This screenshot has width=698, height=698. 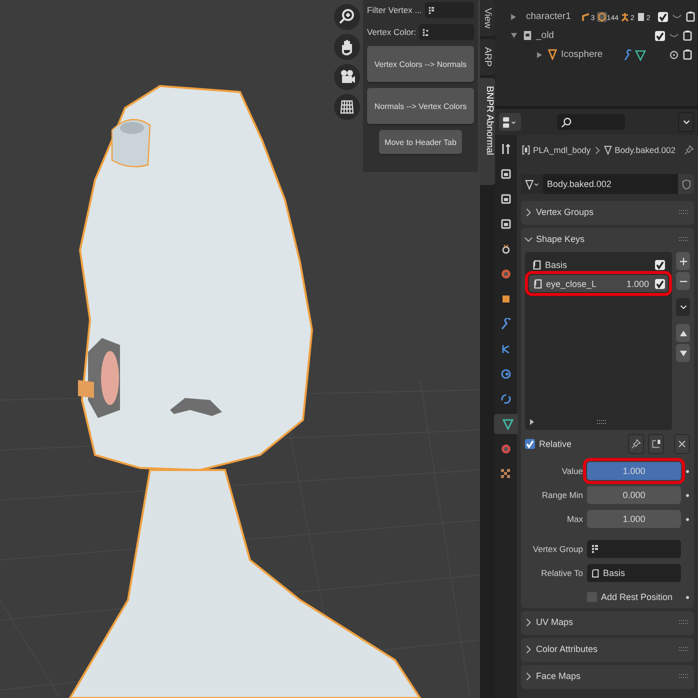 I want to click on add-button, so click(x=683, y=261).